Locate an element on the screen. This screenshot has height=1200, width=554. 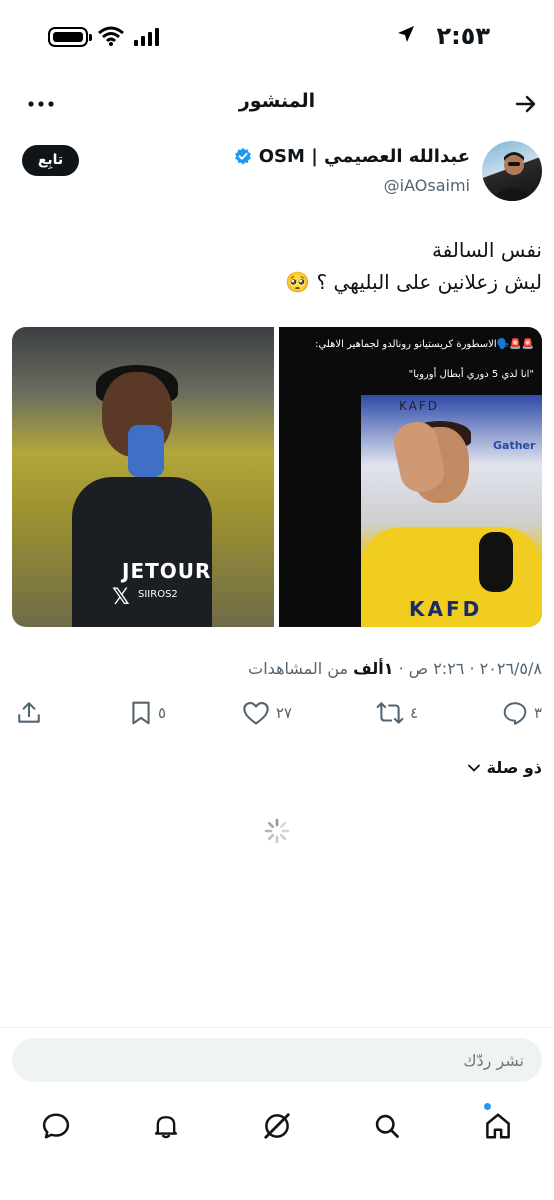
heart-icon is located at coordinates (256, 713).